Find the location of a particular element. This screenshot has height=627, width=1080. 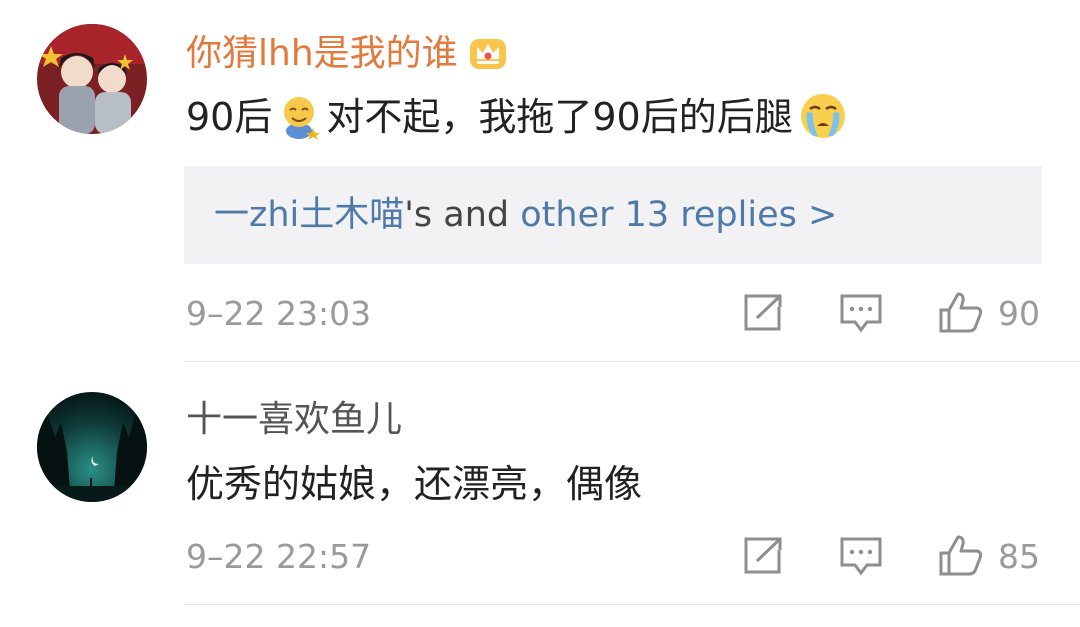

more-replies-link: other 13 replies > is located at coordinates (678, 215).